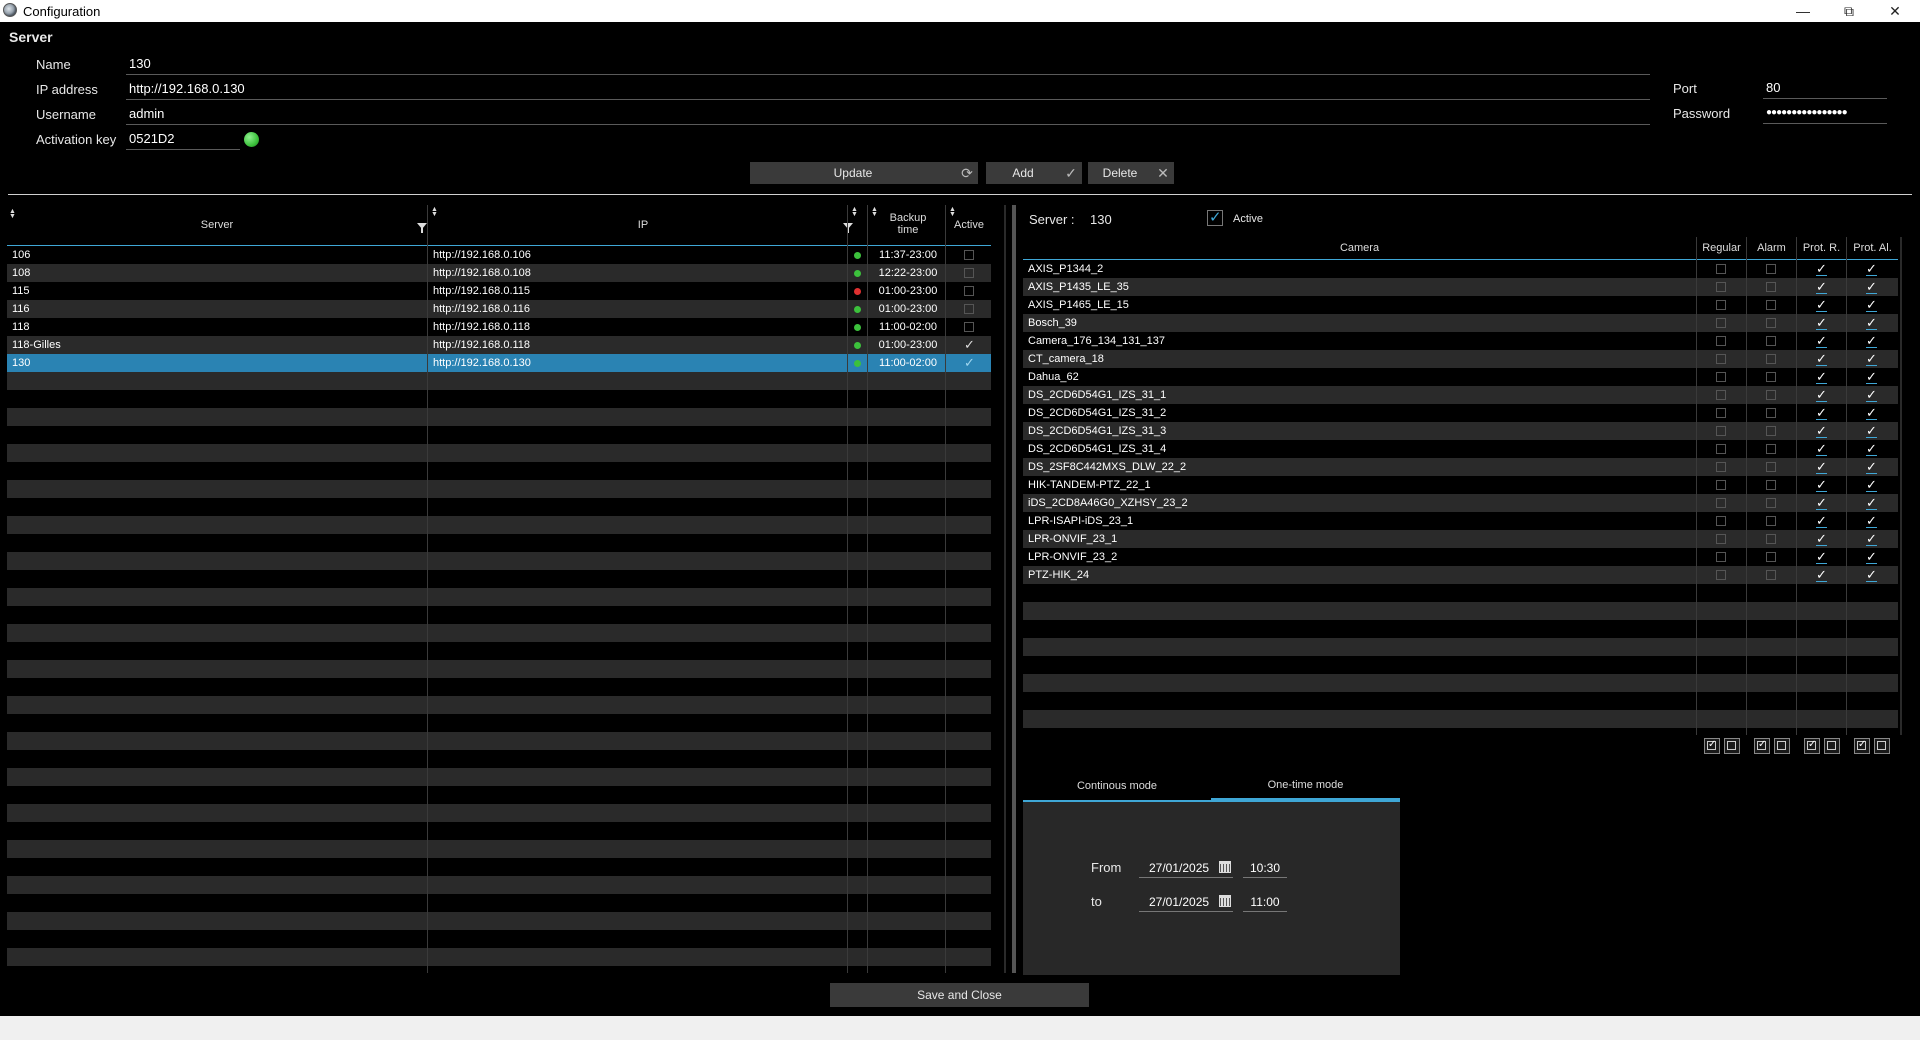  Describe the element at coordinates (1460, 449) in the screenshot. I see `camera-row: DS_2CD6D54G1_IZS_31_4 ✓ ✓` at that location.